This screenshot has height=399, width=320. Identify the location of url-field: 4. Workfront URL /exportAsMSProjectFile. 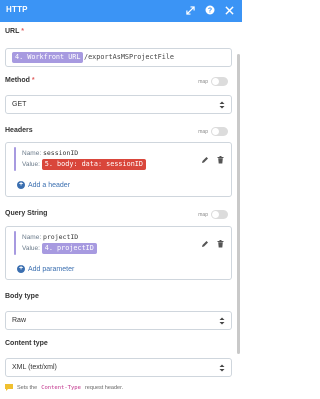
(118, 57).